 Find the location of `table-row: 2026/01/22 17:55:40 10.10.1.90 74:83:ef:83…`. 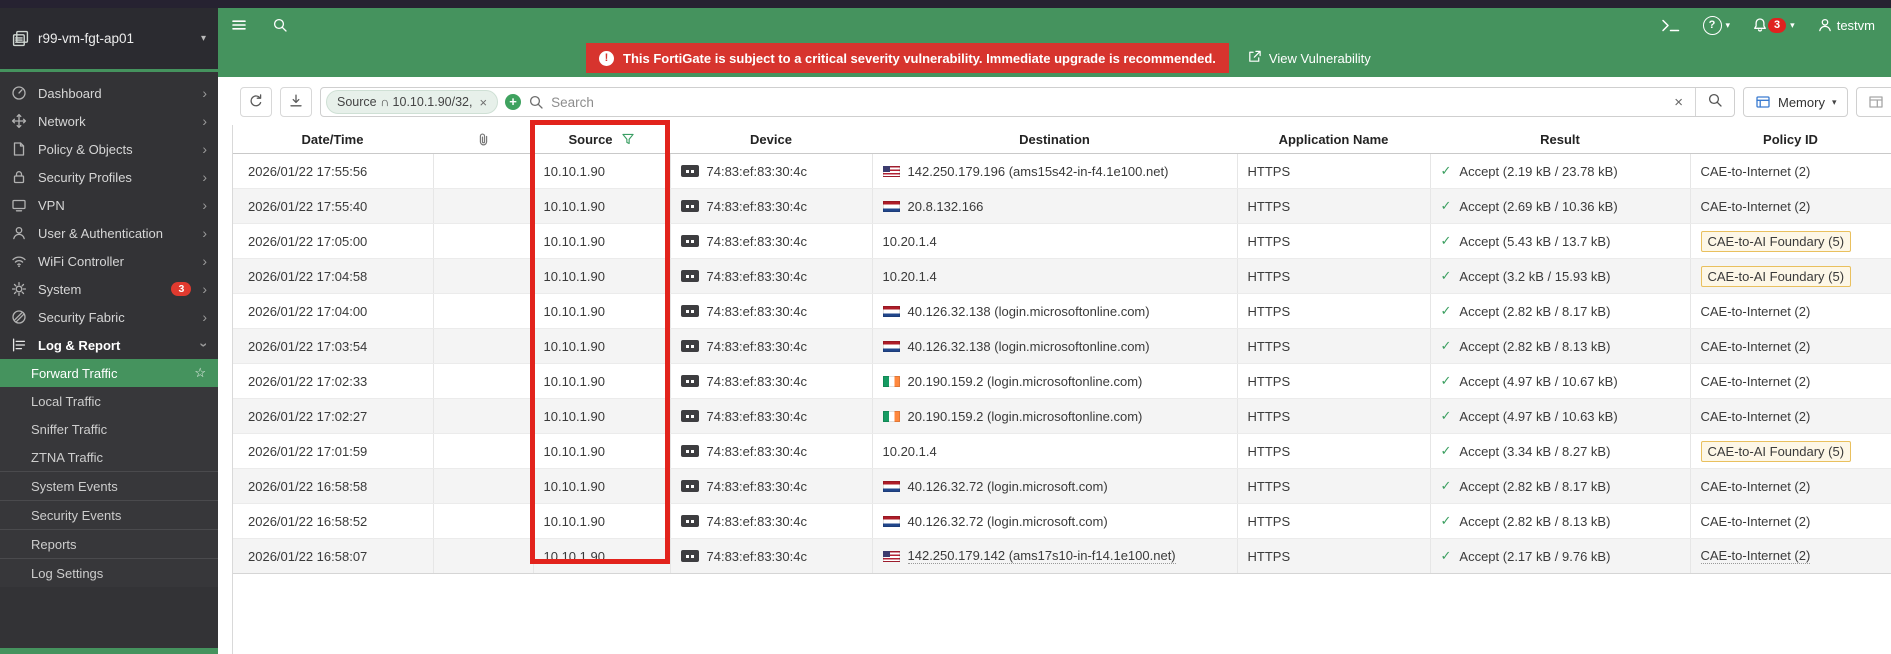

table-row: 2026/01/22 17:55:40 10.10.1.90 74:83:ef:83… is located at coordinates (1061, 206).